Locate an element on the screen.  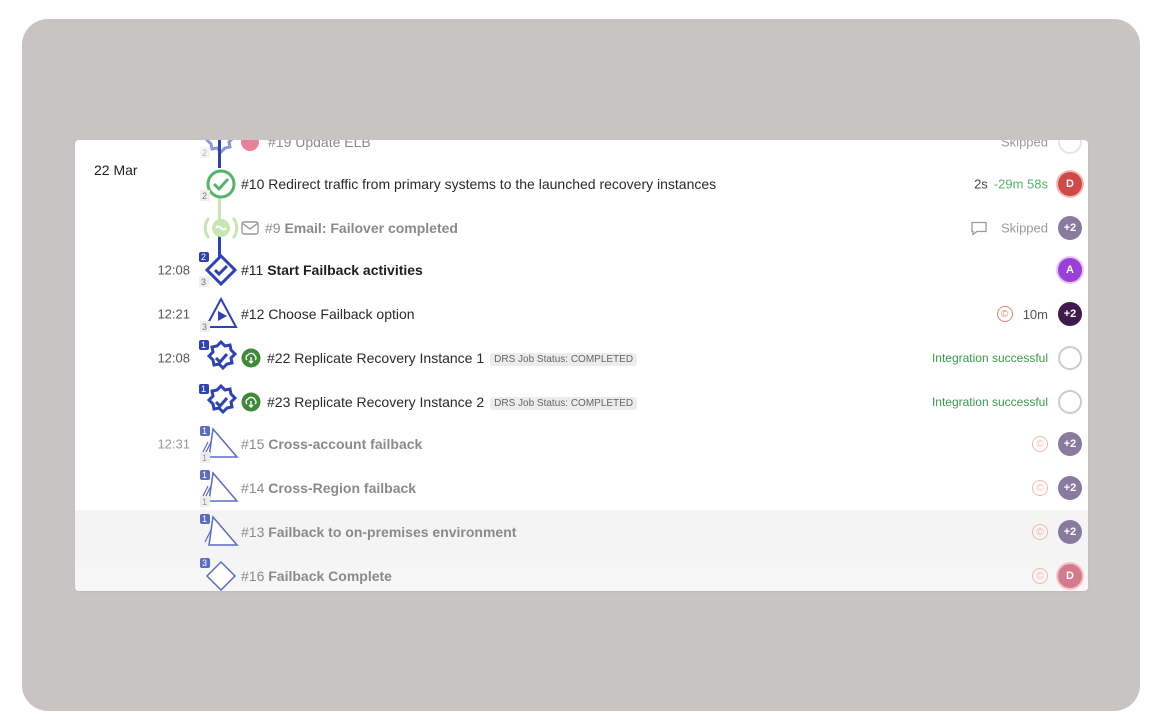
timeline-row: 1 1 #14 Cross-Region failback © +2 is located at coordinates (581, 488).